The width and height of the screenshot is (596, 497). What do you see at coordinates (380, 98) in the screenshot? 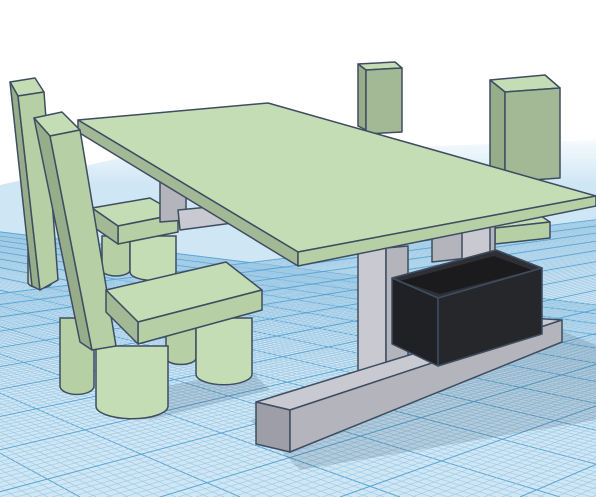
I see `chair-back-middle` at bounding box center [380, 98].